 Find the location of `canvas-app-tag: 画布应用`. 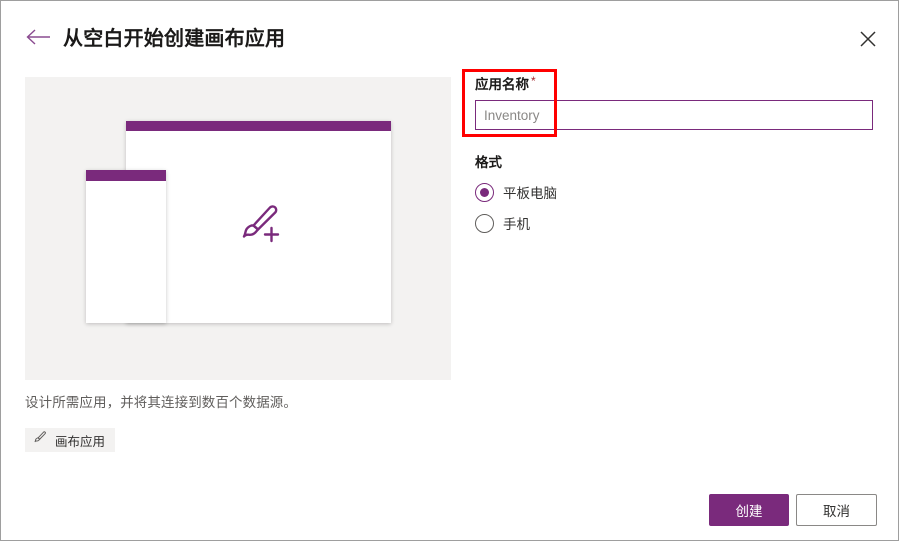

canvas-app-tag: 画布应用 is located at coordinates (70, 440).